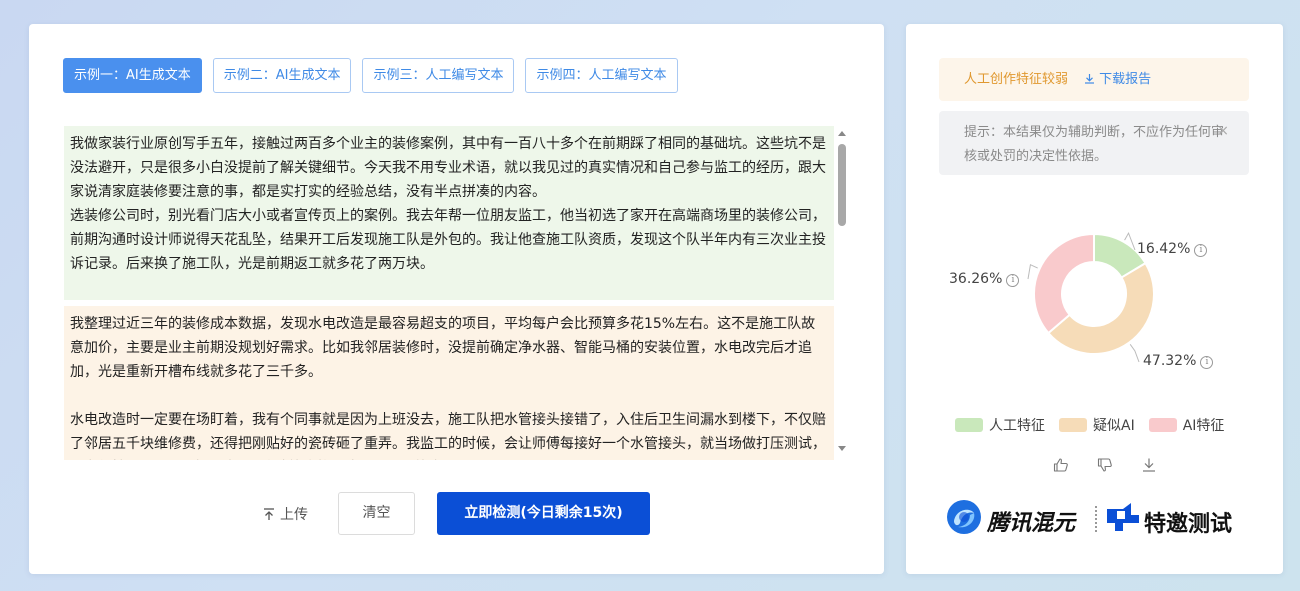  Describe the element at coordinates (1170, 361) in the screenshot. I see `pct-label-suspected-text: 47.32%` at that location.